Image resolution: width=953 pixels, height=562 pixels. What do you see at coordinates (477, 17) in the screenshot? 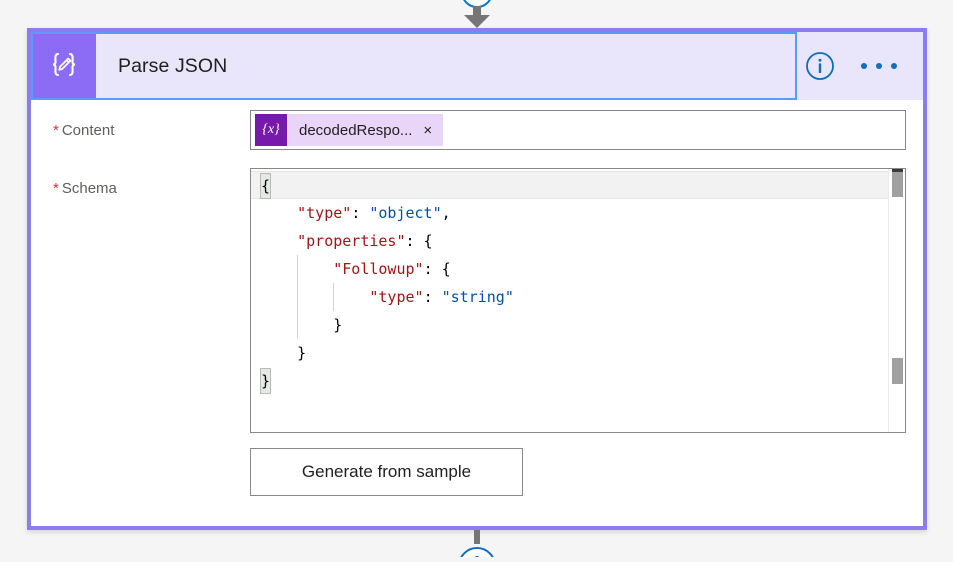
I see `arrow-down-icon` at bounding box center [477, 17].